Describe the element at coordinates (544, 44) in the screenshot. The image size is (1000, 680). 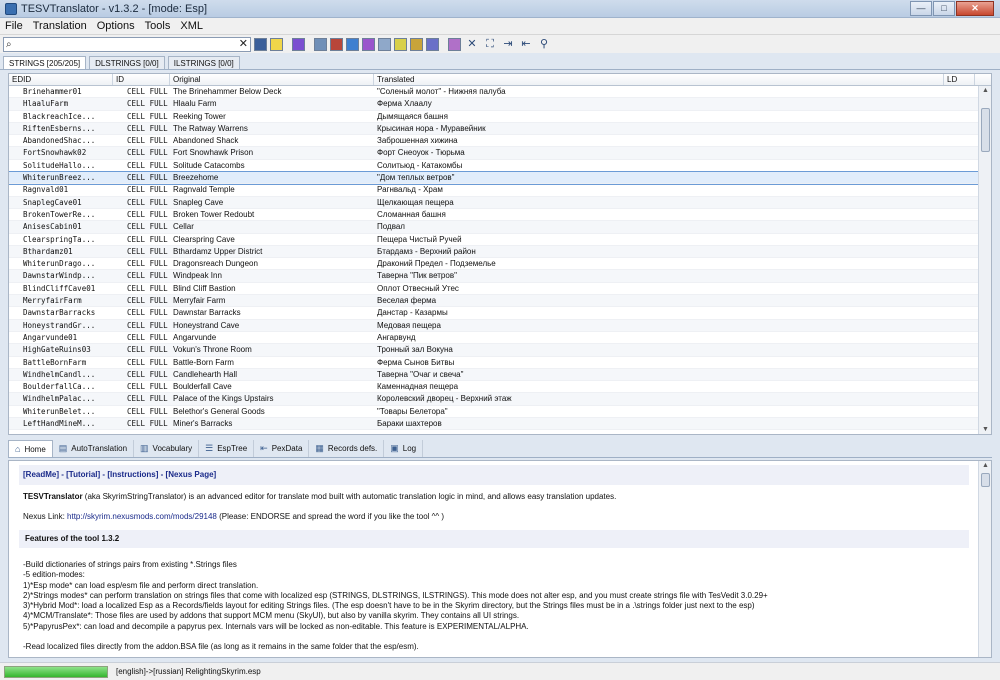
I see `find-icon: ⚲` at that location.